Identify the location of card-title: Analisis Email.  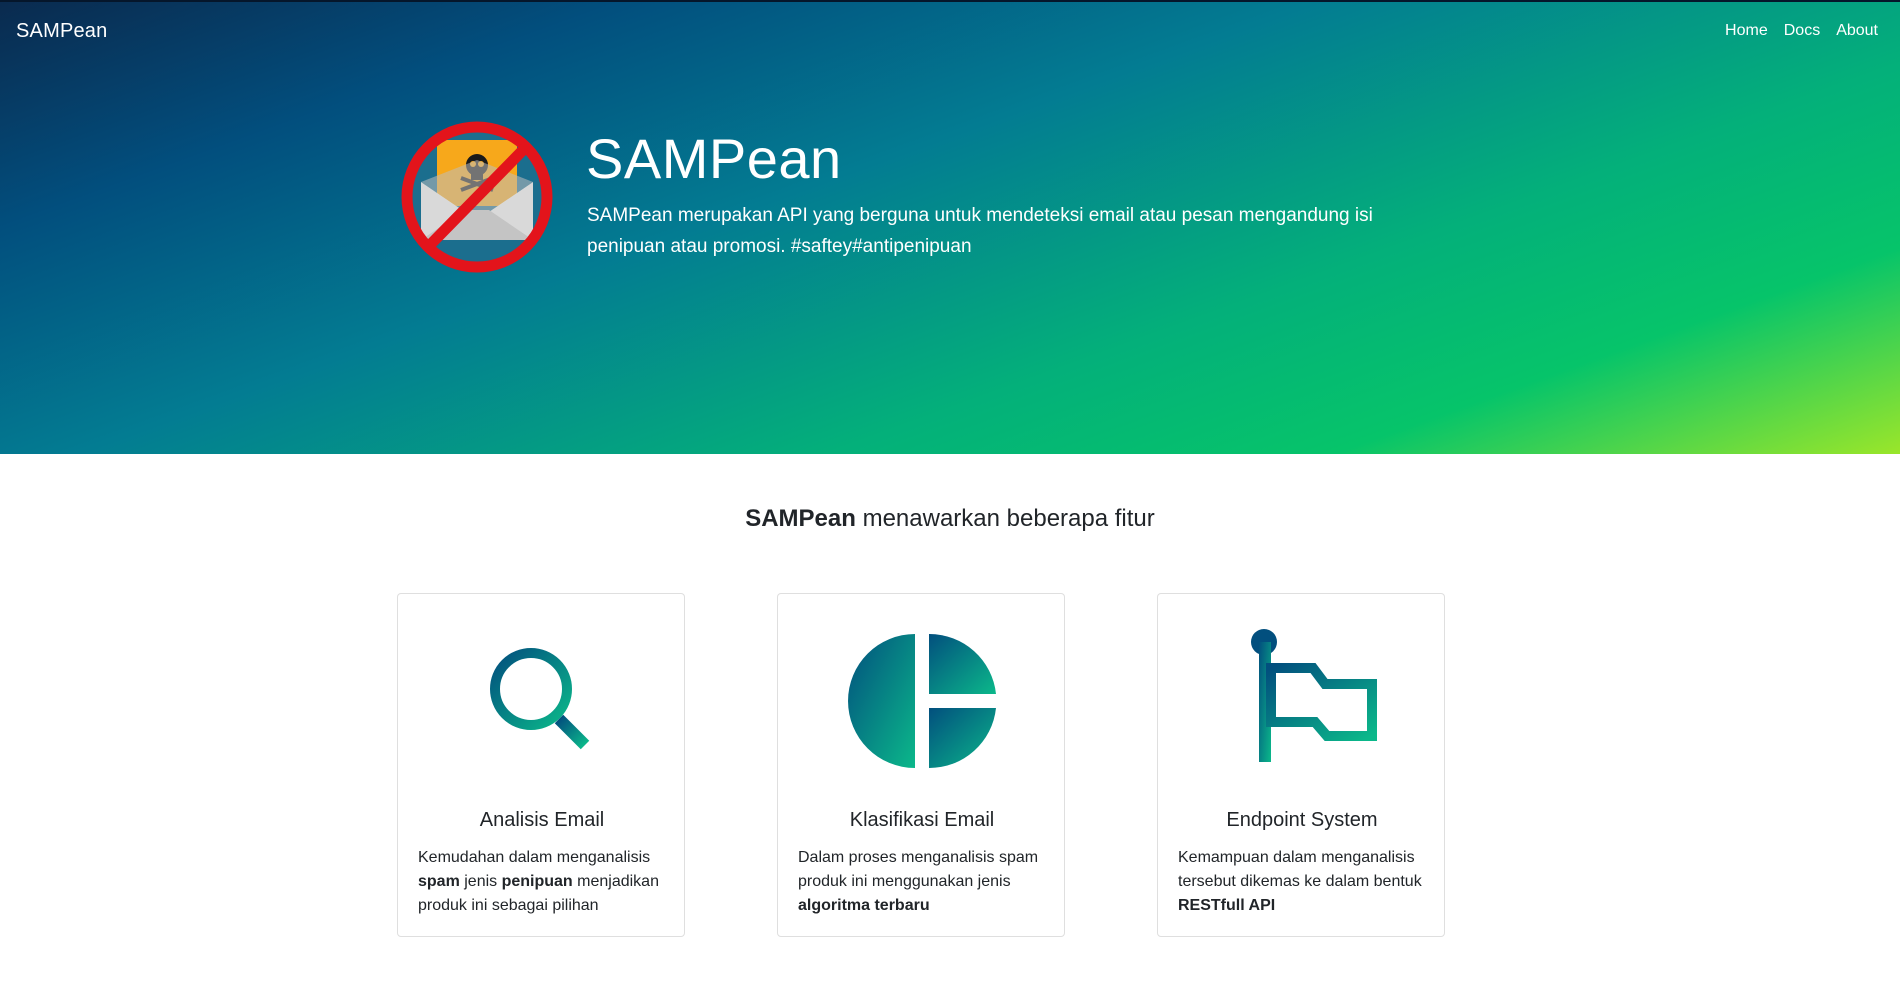
(542, 820).